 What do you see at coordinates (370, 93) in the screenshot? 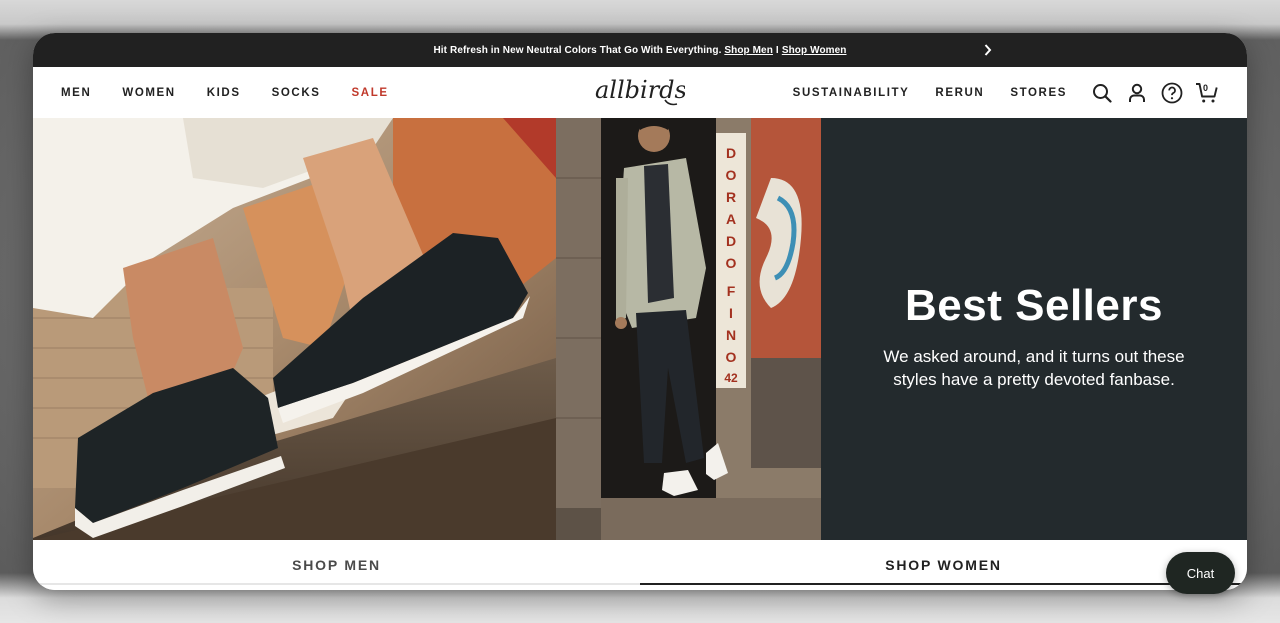
I see `nav-sale: SALE` at bounding box center [370, 93].